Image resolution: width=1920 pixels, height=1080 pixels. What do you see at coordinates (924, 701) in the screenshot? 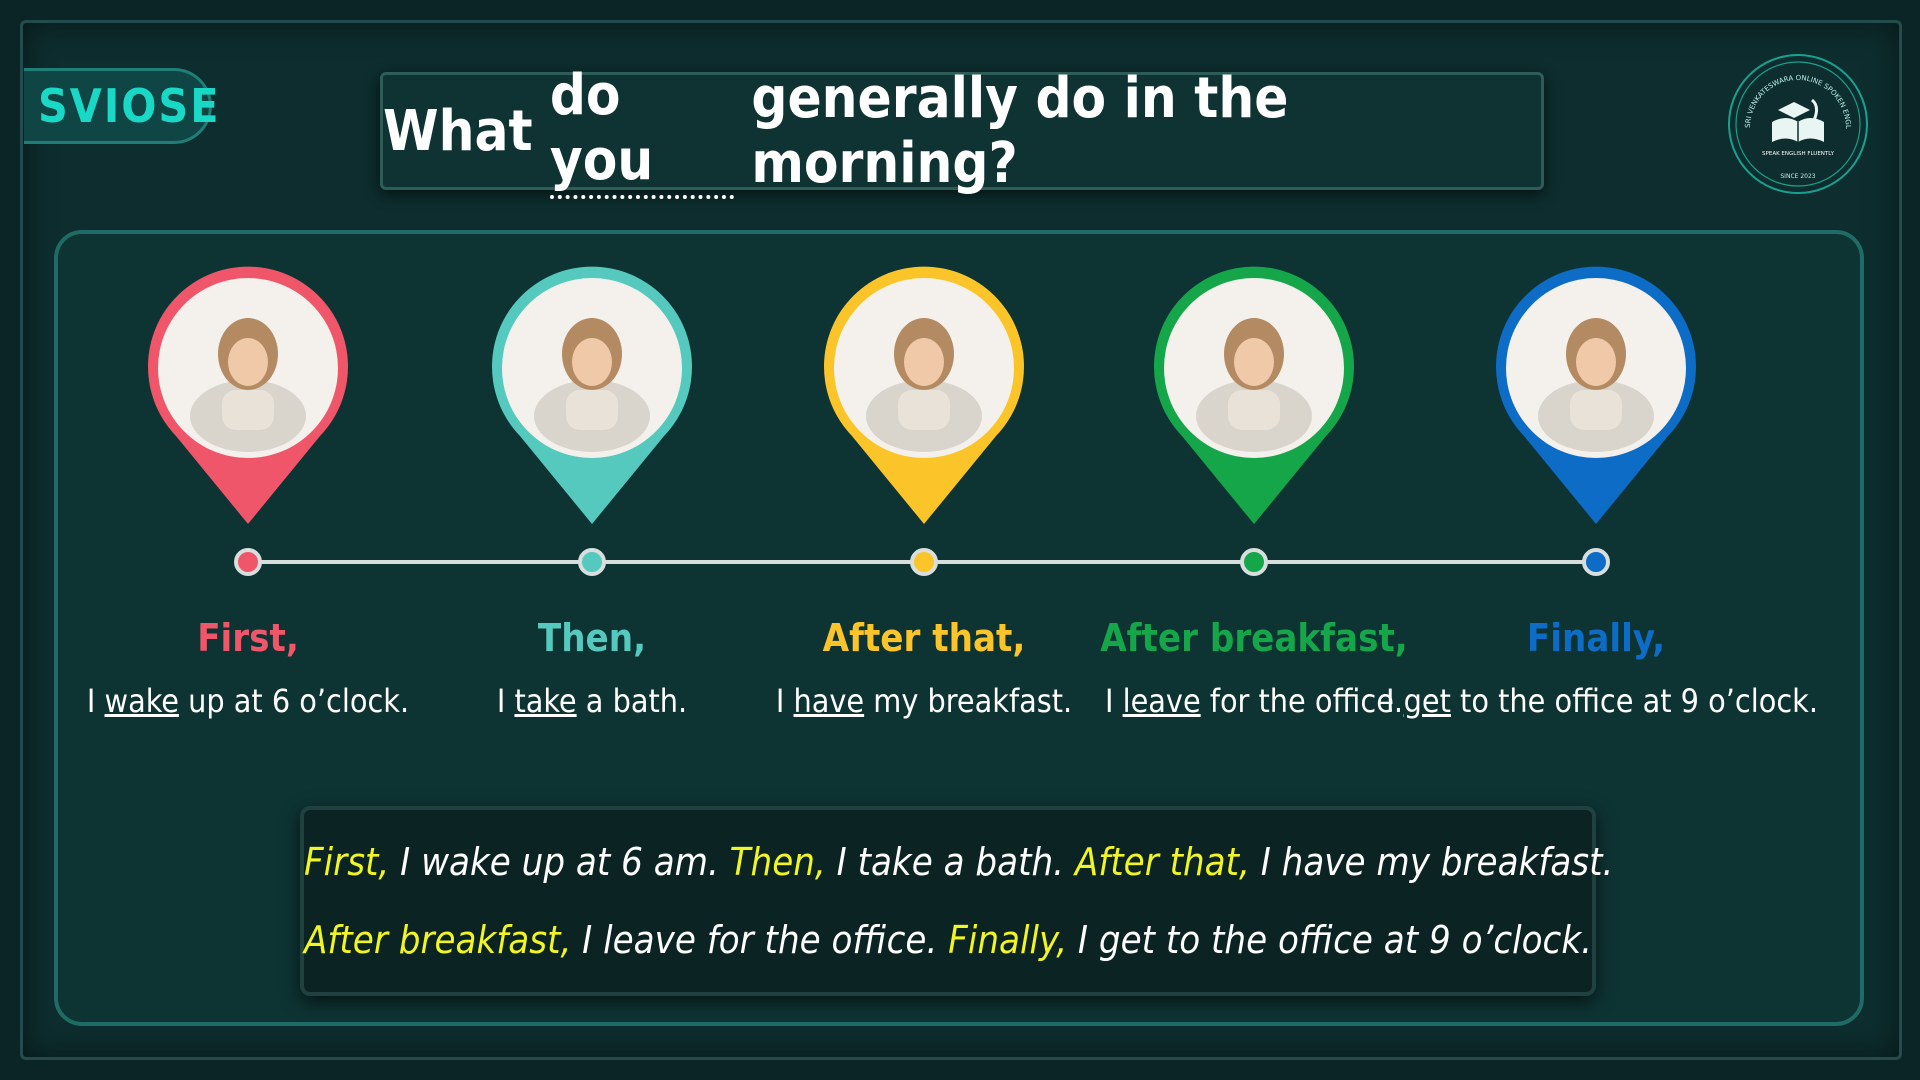
I see `step-sentence-3: I have my breakfast.` at bounding box center [924, 701].